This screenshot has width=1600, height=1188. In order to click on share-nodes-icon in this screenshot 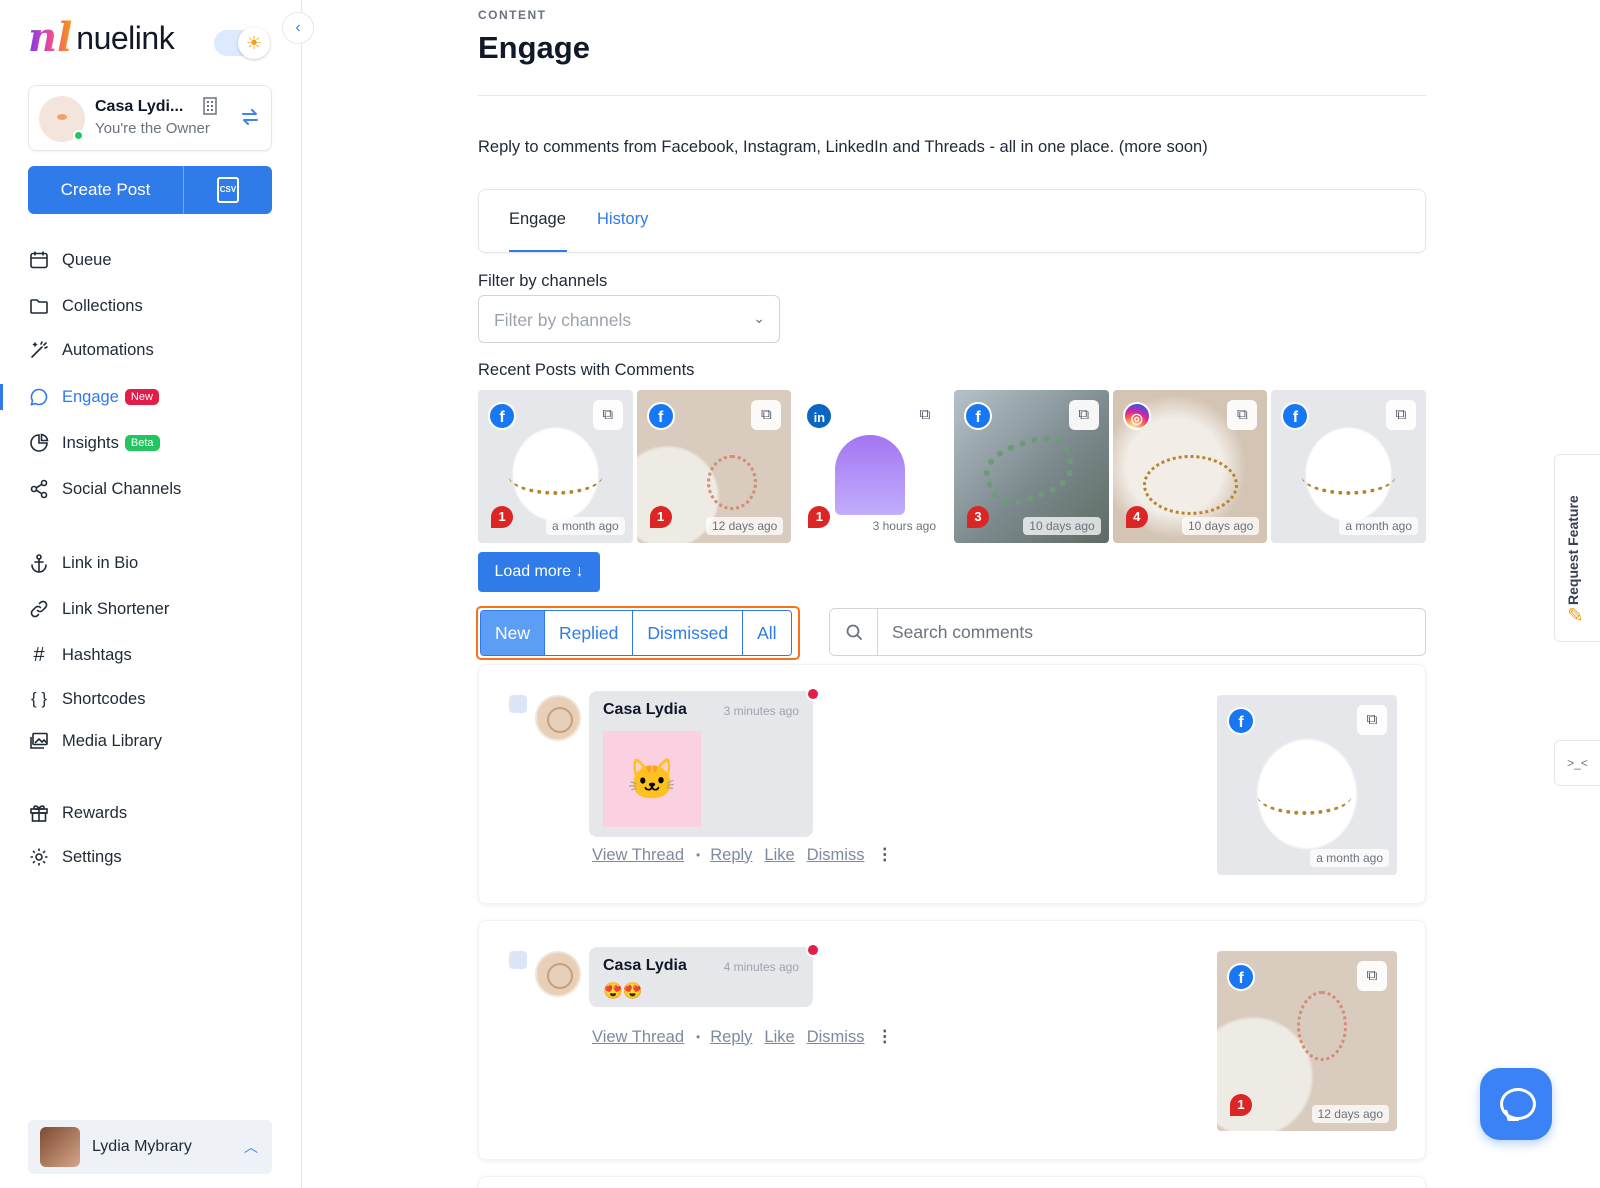, I will do `click(39, 489)`.